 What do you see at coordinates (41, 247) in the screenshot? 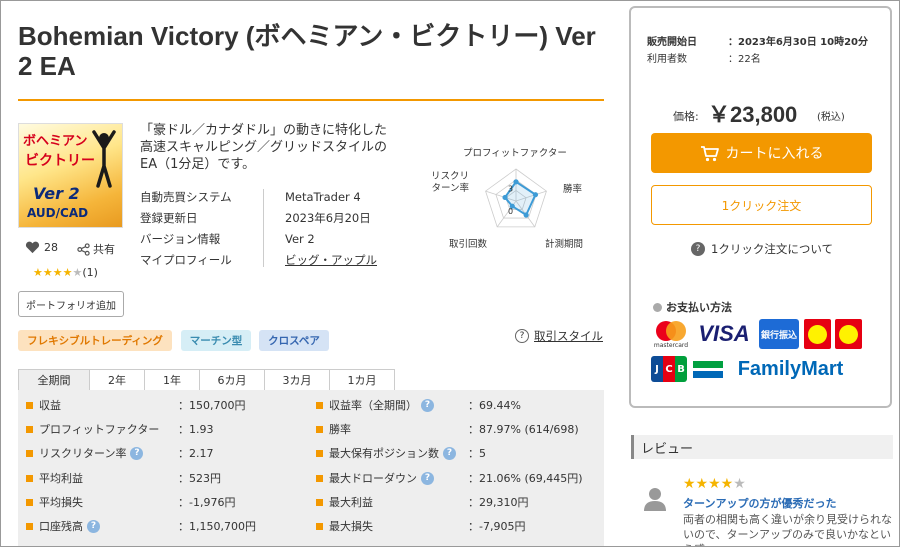
I see `like-button: 28` at bounding box center [41, 247].